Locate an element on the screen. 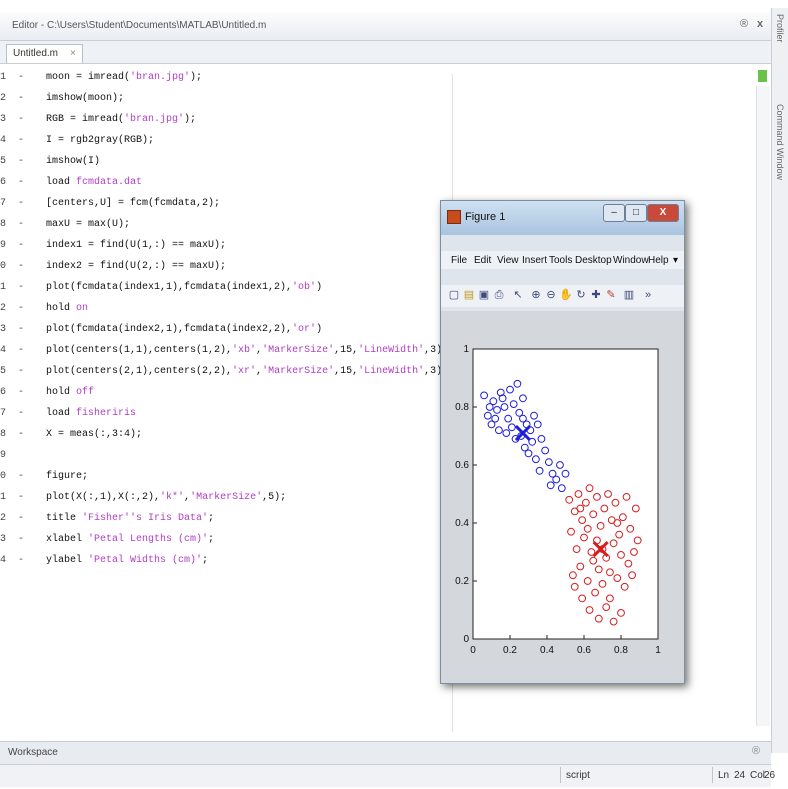 The height and width of the screenshot is (789, 788). menu-tools: Tools is located at coordinates (560, 260).